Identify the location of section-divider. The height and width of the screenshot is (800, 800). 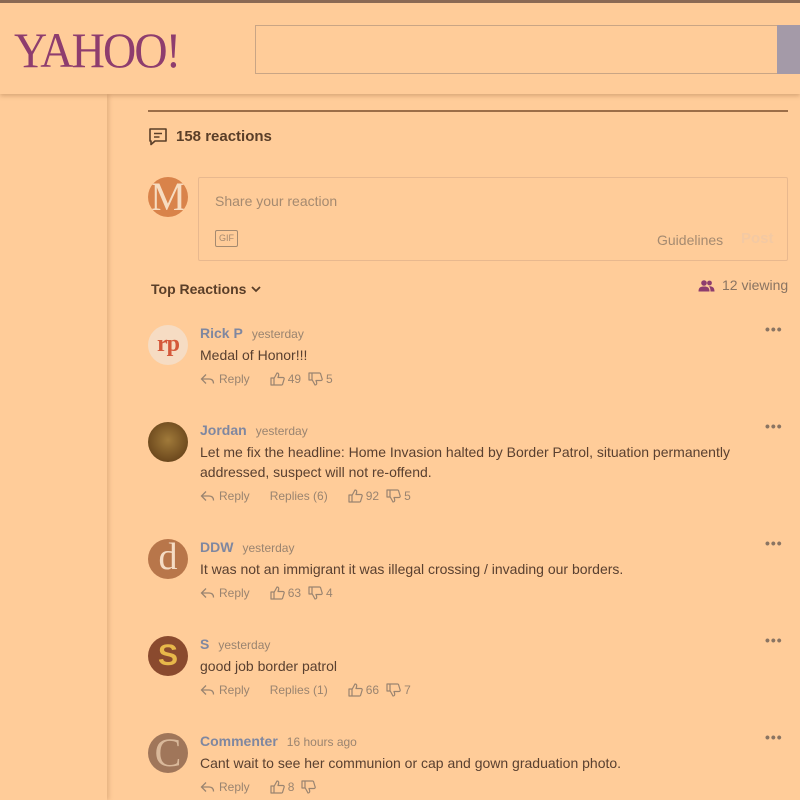
(468, 111).